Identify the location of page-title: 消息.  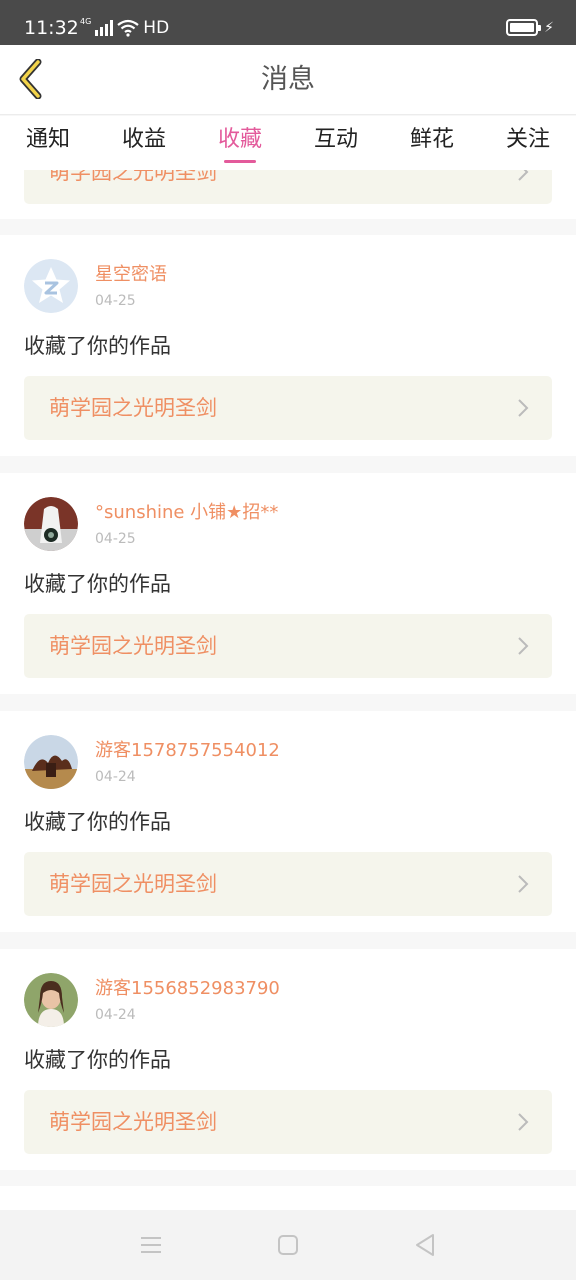
(288, 79).